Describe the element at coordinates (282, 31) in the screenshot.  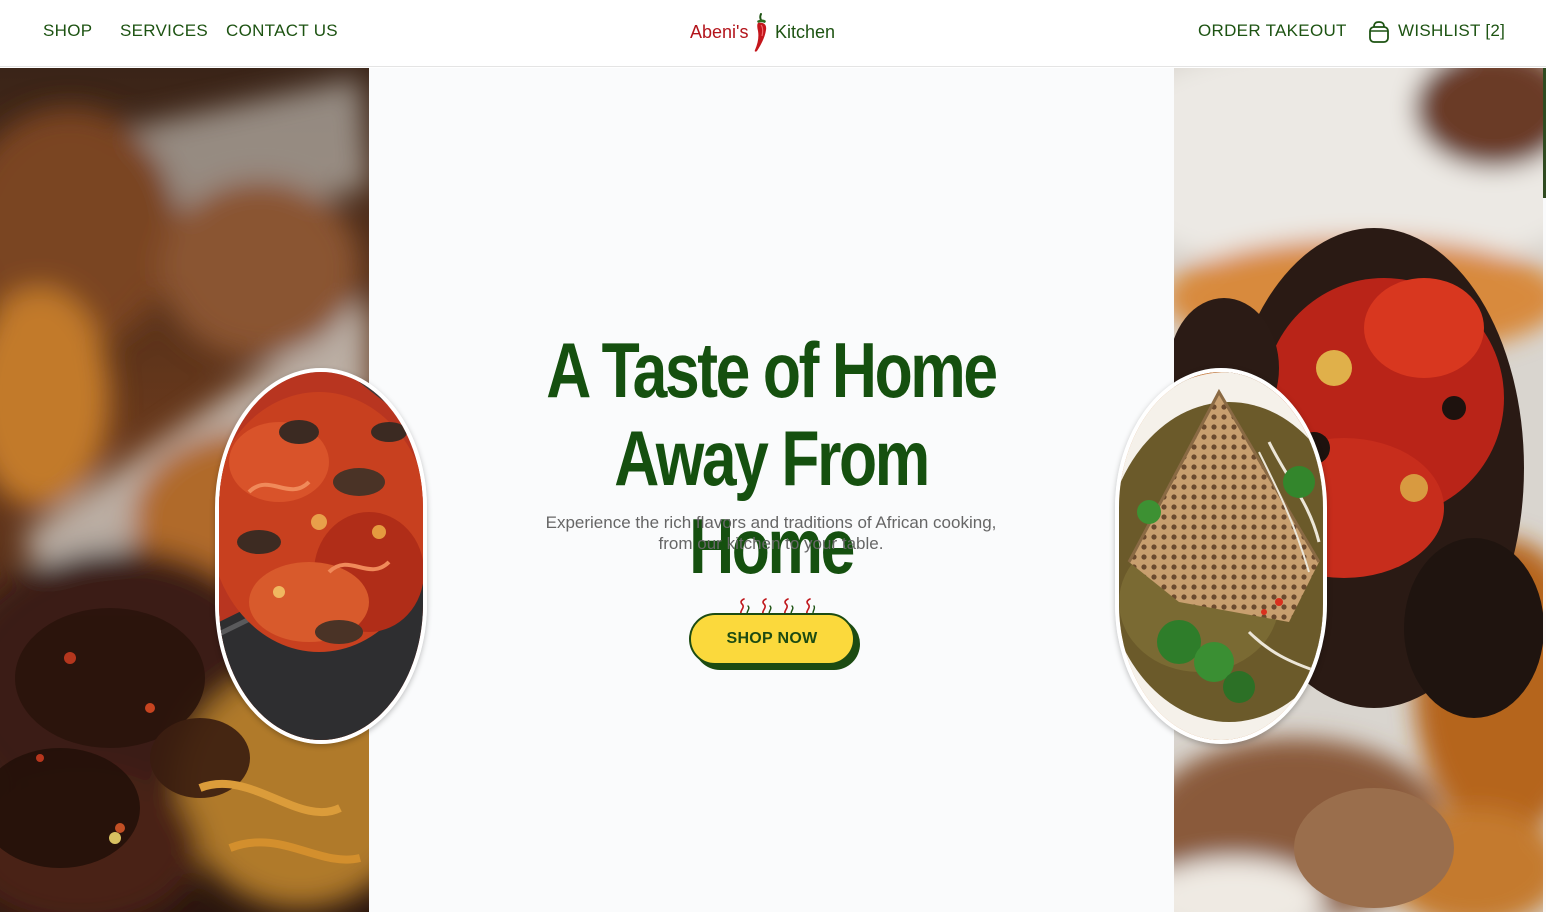
I see `nav-contact-us: CONTACT US` at that location.